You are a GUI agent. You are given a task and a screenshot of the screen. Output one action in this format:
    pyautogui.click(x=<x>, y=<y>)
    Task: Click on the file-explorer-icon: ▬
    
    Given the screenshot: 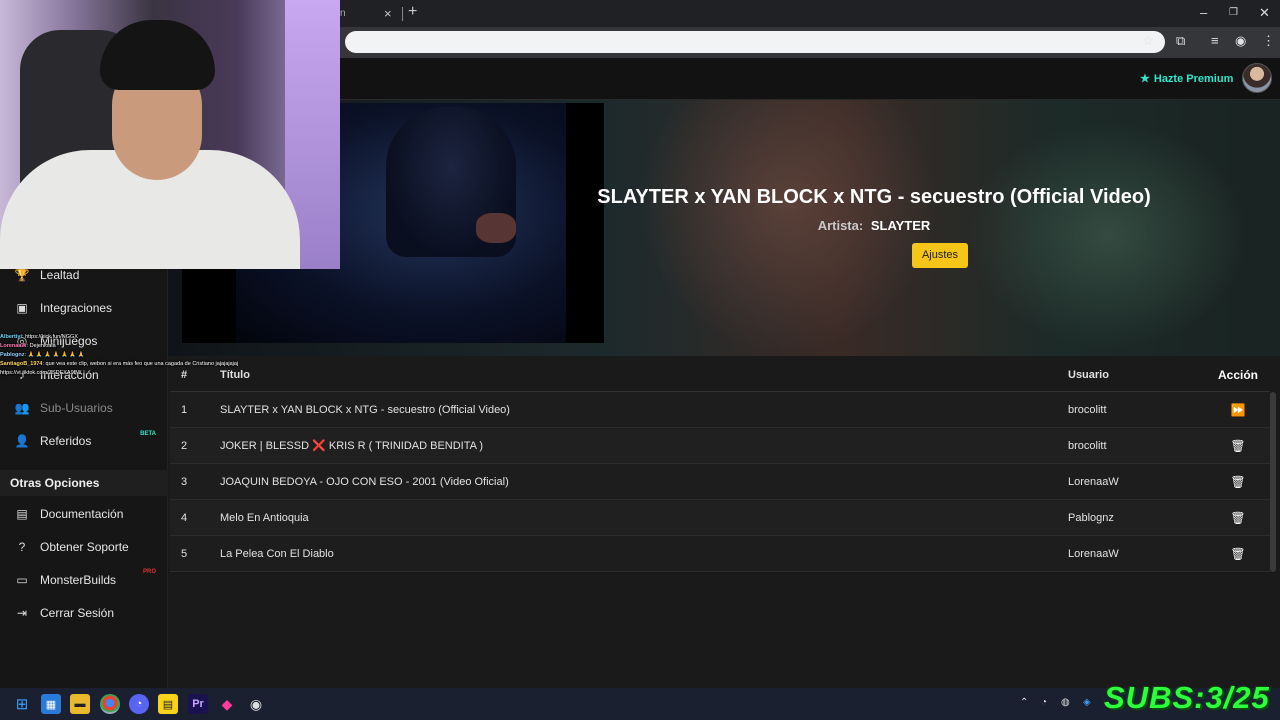 What is the action you would take?
    pyautogui.click(x=80, y=704)
    